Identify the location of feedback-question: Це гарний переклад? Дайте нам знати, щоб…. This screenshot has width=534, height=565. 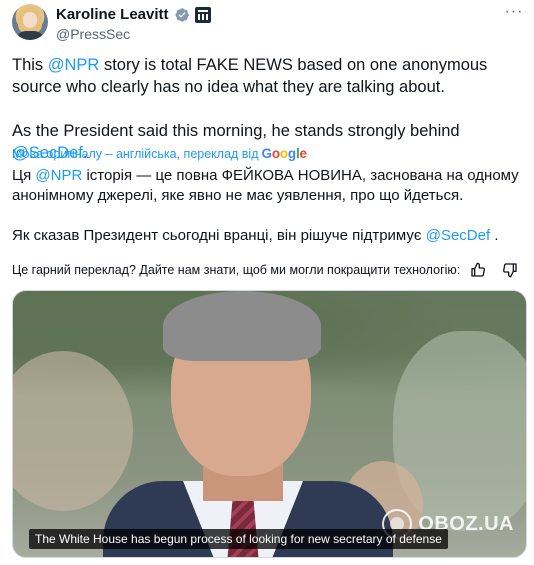
(236, 270).